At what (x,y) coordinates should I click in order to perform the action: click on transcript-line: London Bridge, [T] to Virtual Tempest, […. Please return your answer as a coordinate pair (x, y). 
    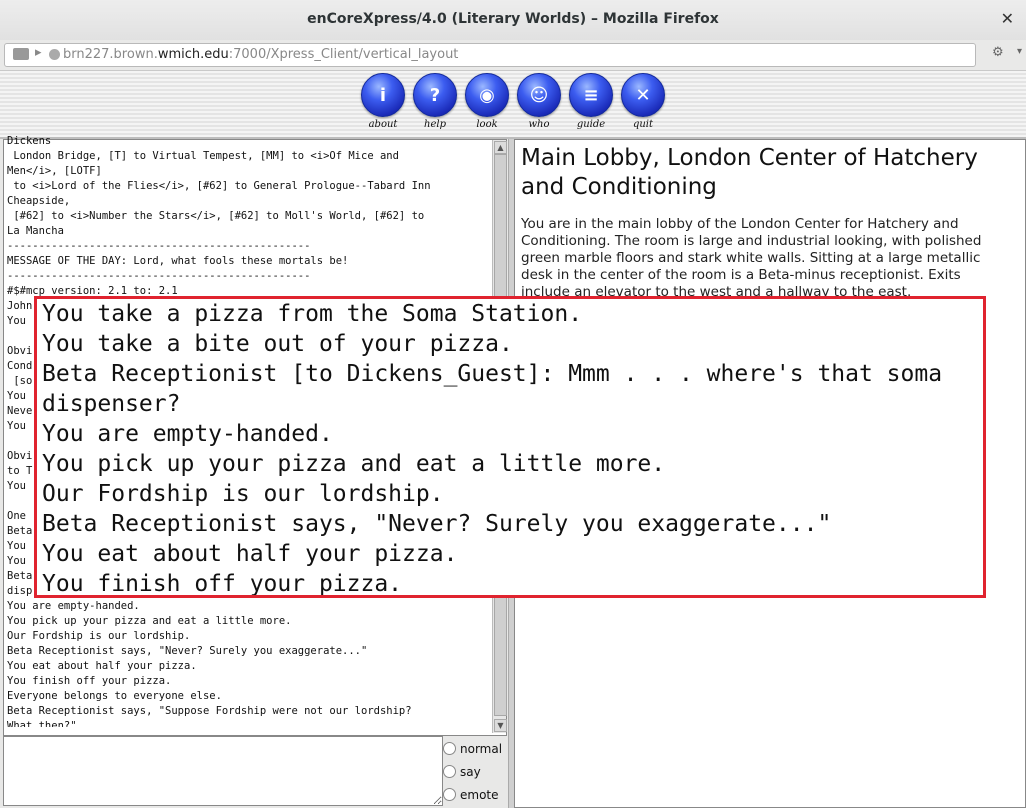
    Looking at the image, I should click on (203, 156).